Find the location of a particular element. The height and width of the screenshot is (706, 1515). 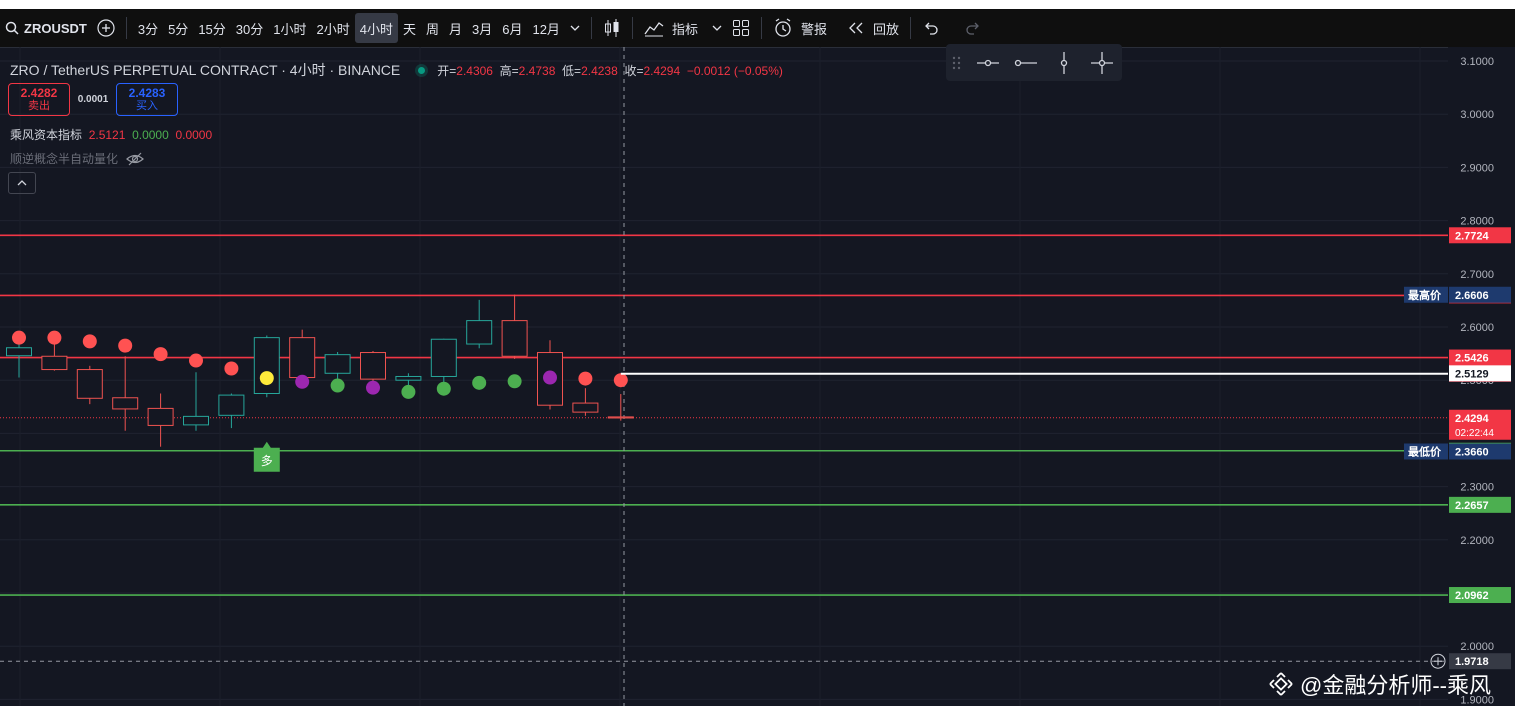

candles-icon is located at coordinates (612, 28).